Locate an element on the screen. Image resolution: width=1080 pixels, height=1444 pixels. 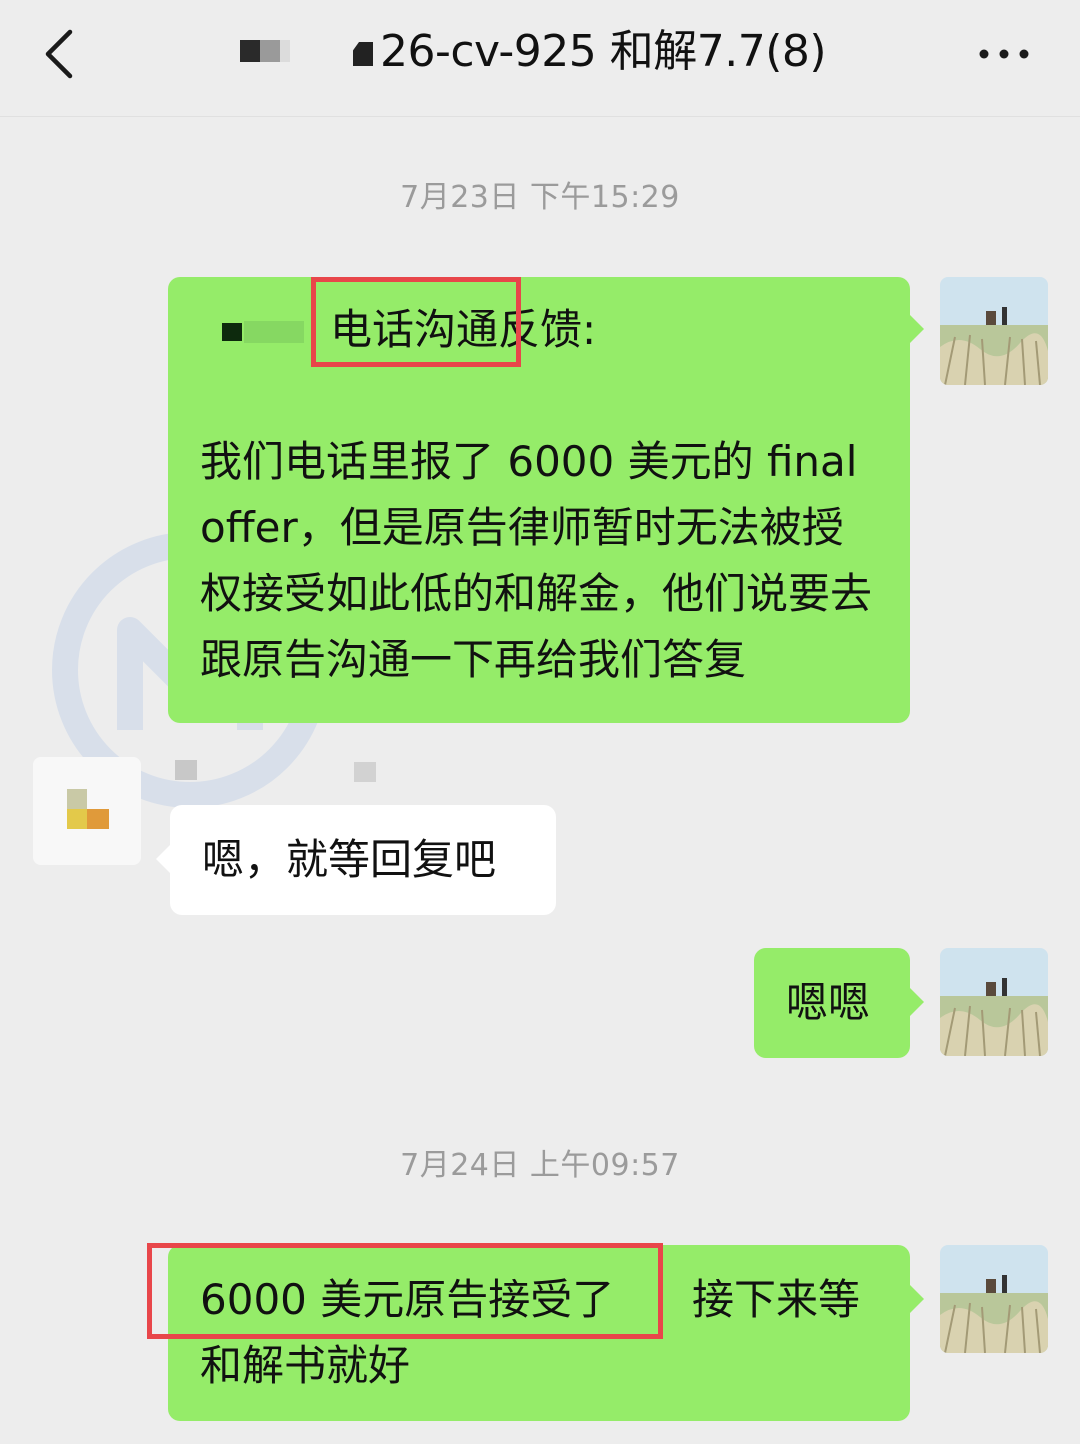
message-timestamp: 7月23日 下午15:29 is located at coordinates (540, 197).